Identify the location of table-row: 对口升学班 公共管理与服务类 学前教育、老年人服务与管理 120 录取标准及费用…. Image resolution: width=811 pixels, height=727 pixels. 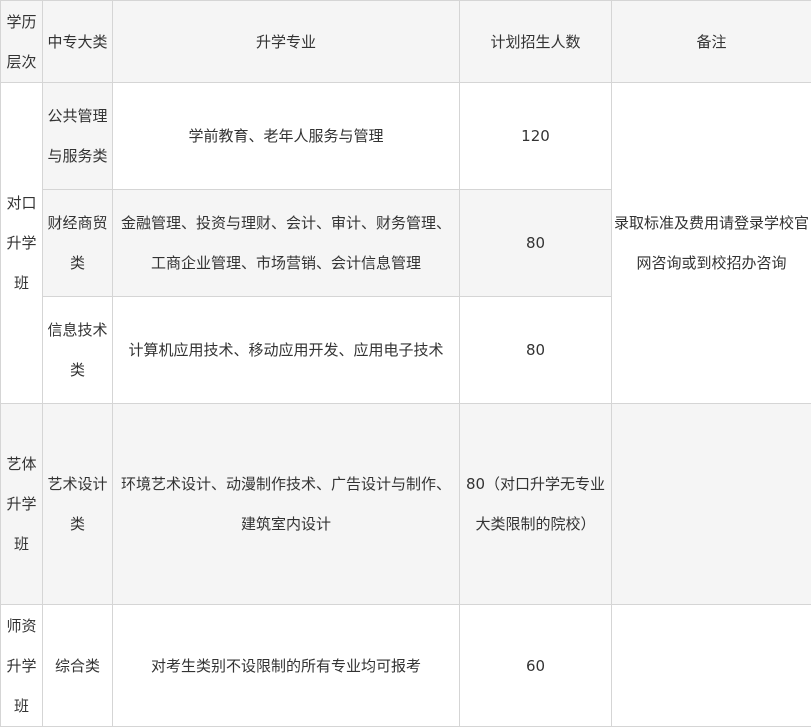
(406, 136).